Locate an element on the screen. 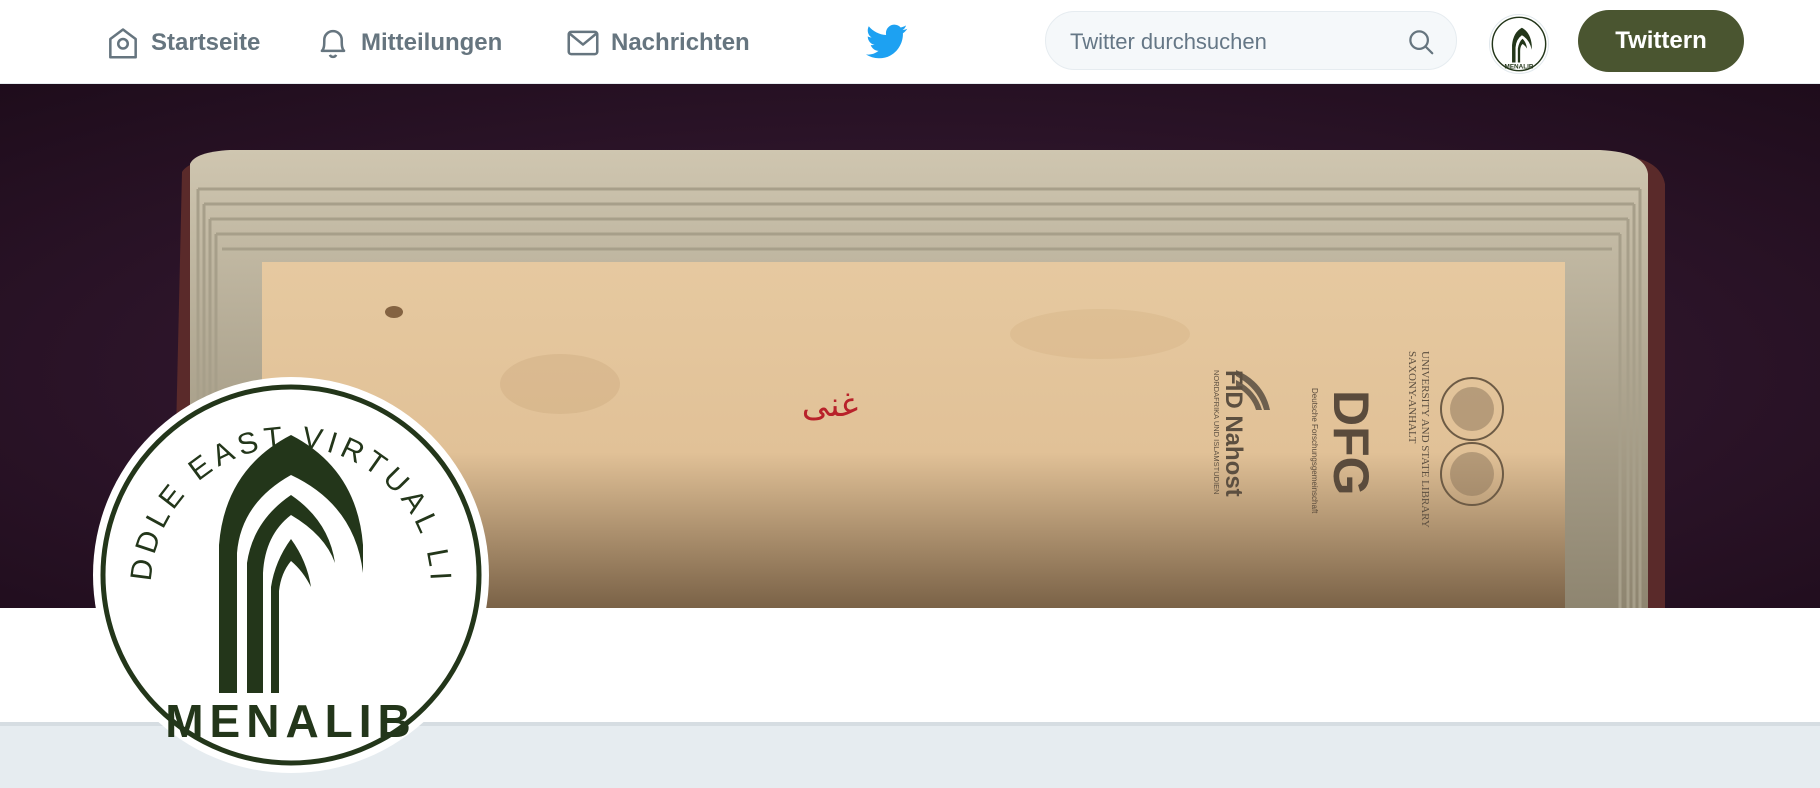  nav-messages: Nachrichten is located at coordinates (657, 43).